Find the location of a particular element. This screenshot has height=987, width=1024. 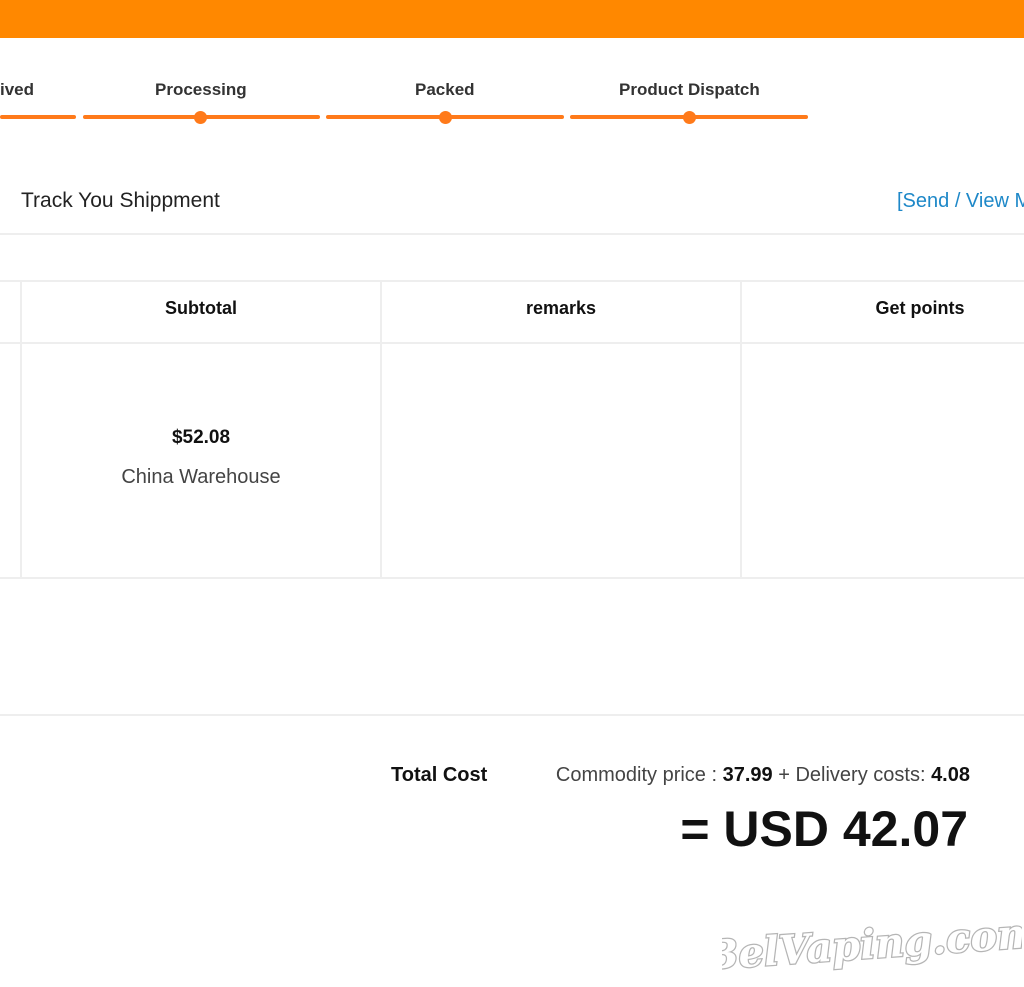

header-remarks: remarks is located at coordinates (561, 308).